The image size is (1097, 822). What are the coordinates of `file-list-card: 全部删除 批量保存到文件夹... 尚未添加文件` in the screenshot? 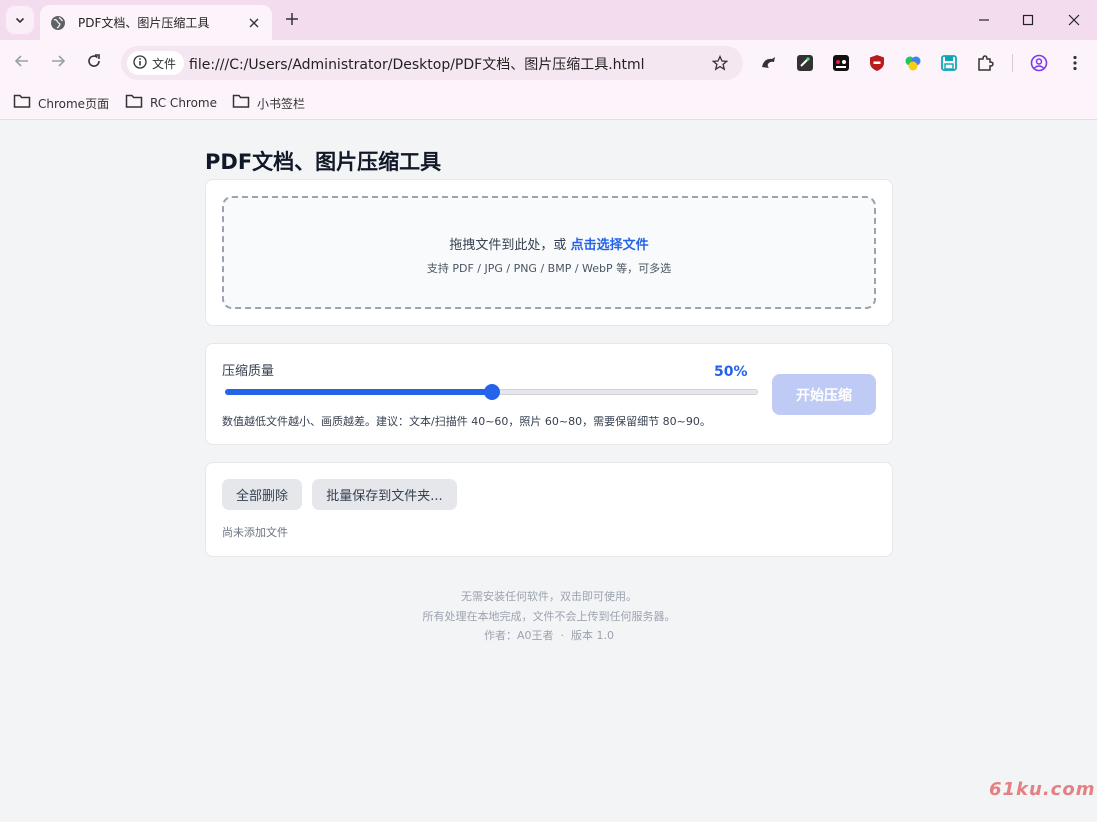 It's located at (549, 509).